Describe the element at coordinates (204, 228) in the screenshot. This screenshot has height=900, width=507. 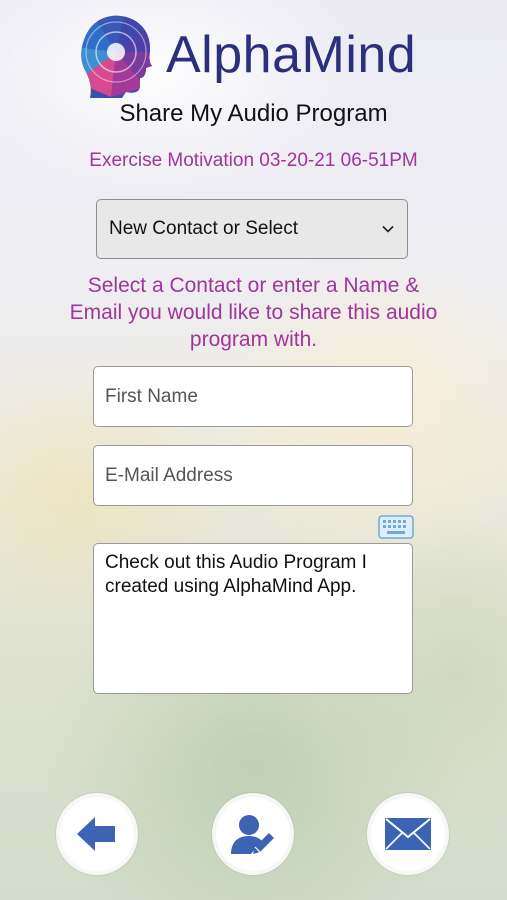
I see `contact-select-value: New Contact or Select` at that location.